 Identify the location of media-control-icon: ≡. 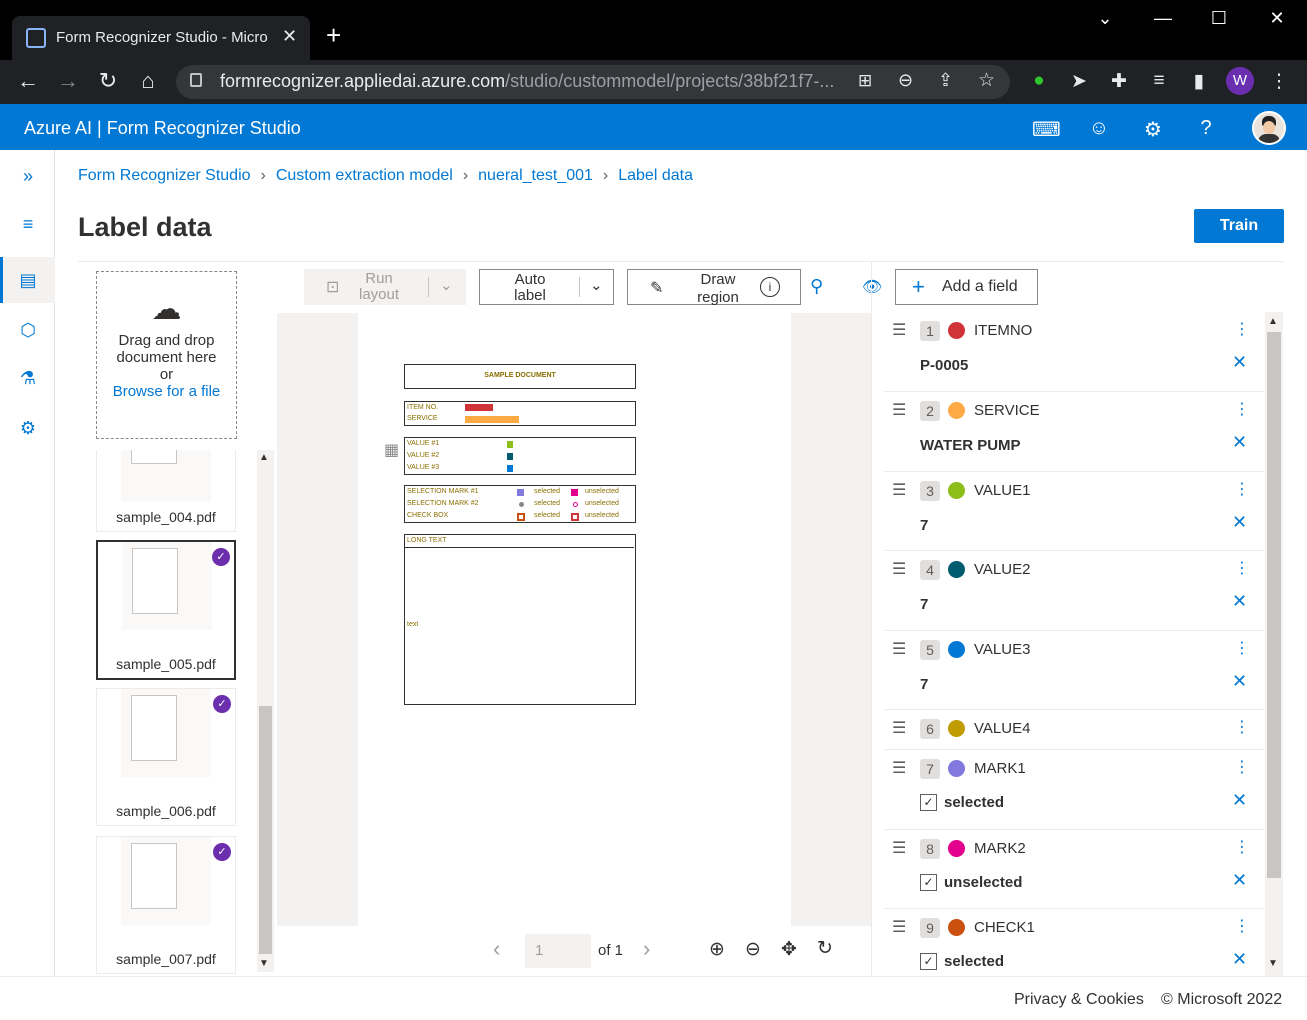
(1159, 81).